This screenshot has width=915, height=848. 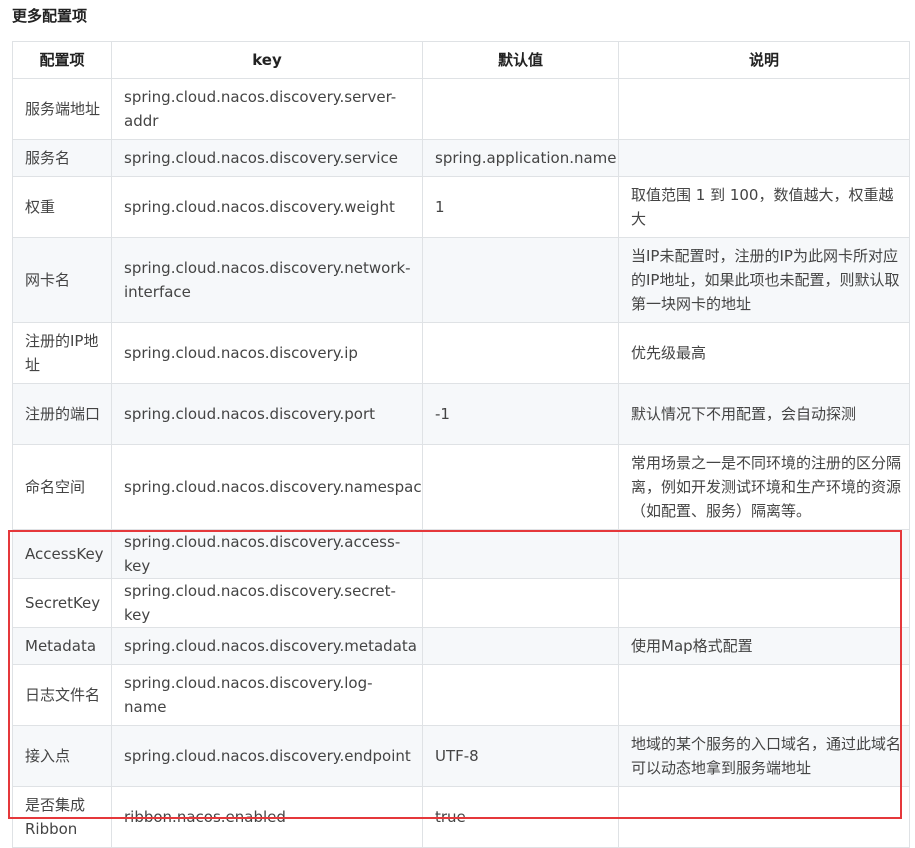 I want to click on config-name-cell: 服务名, so click(x=62, y=158).